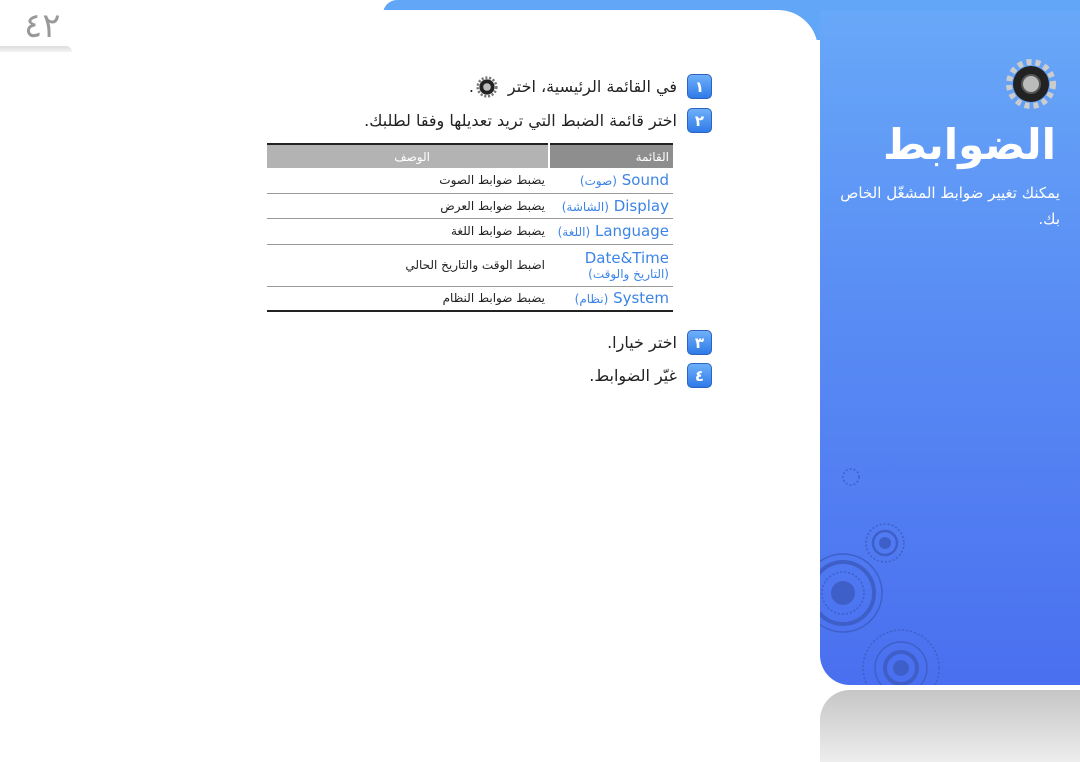  Describe the element at coordinates (611, 231) in the screenshot. I see `menu-language: Language (اللغة)` at that location.